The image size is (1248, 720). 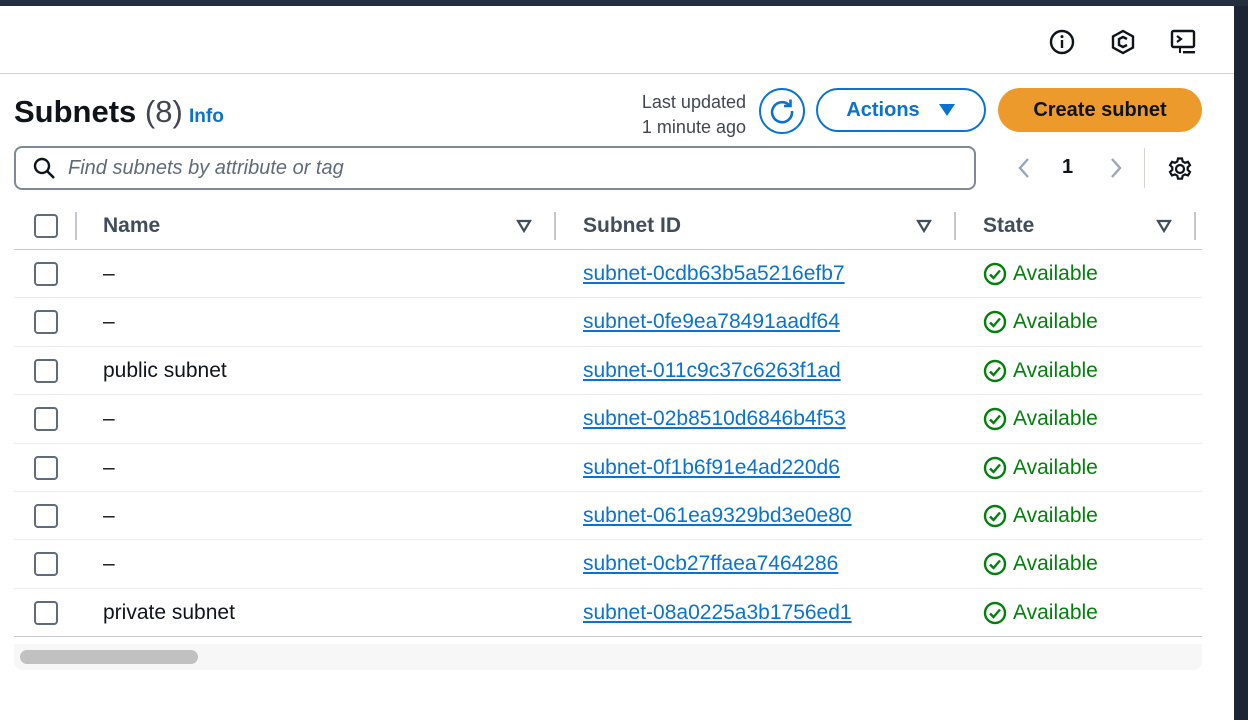 I want to click on chevron-right-icon, so click(x=1116, y=168).